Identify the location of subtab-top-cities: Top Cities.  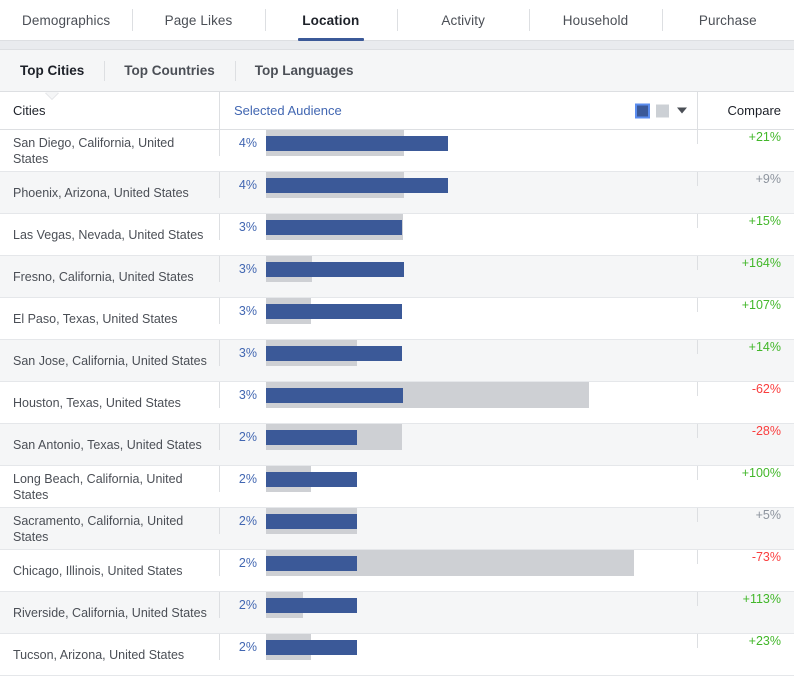
(52, 74).